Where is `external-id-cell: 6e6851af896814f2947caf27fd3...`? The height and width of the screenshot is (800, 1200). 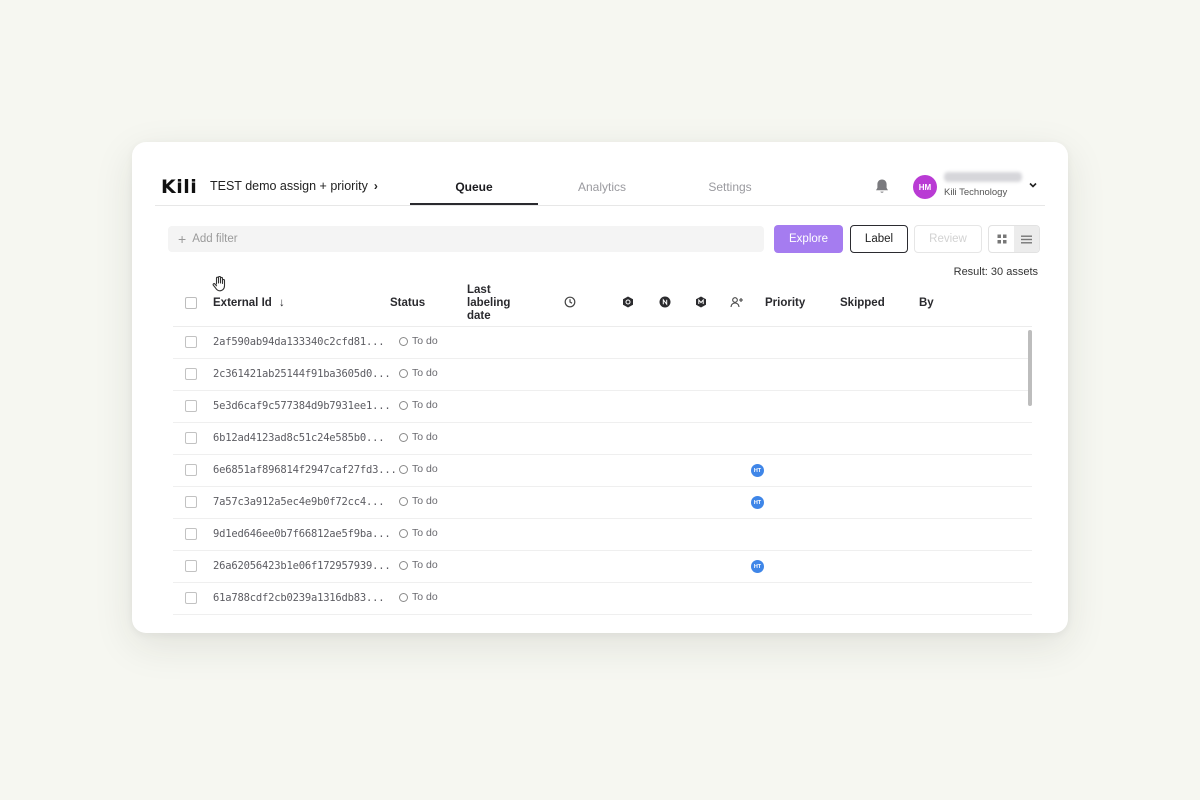 external-id-cell: 6e6851af896814f2947caf27fd3... is located at coordinates (305, 470).